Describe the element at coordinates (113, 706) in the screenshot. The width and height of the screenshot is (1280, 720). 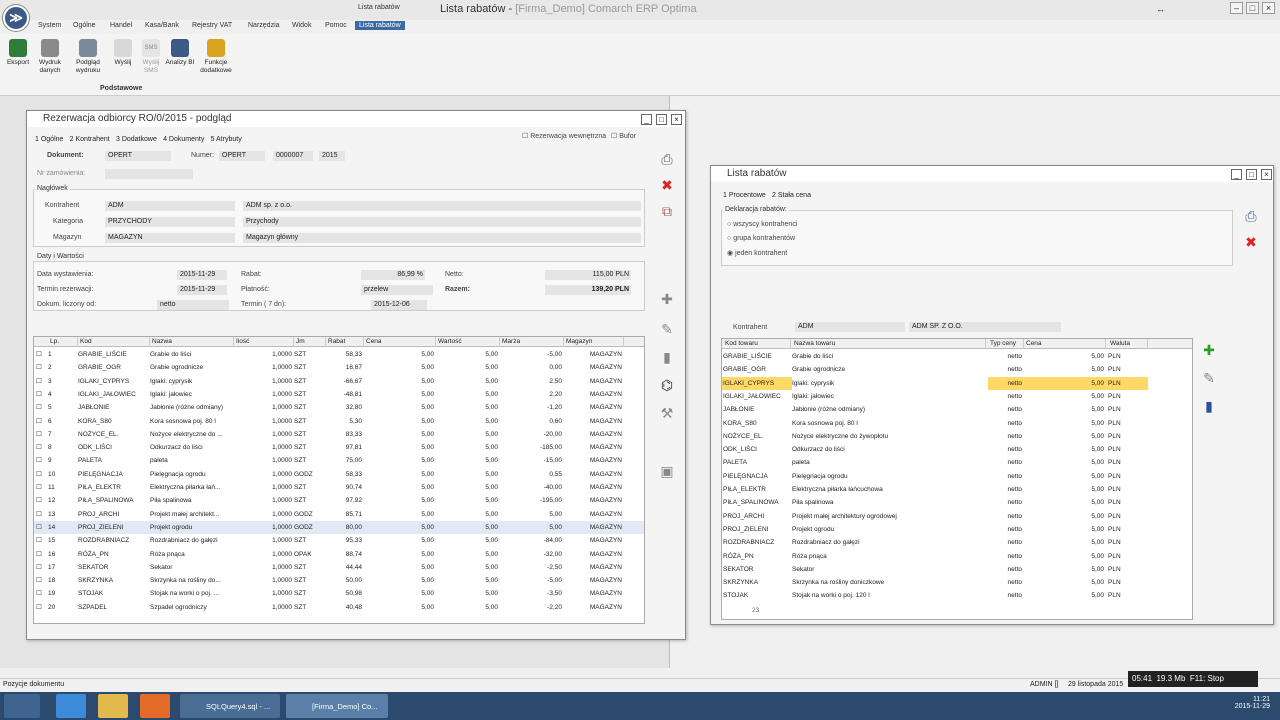
I see `explorer-icon` at that location.